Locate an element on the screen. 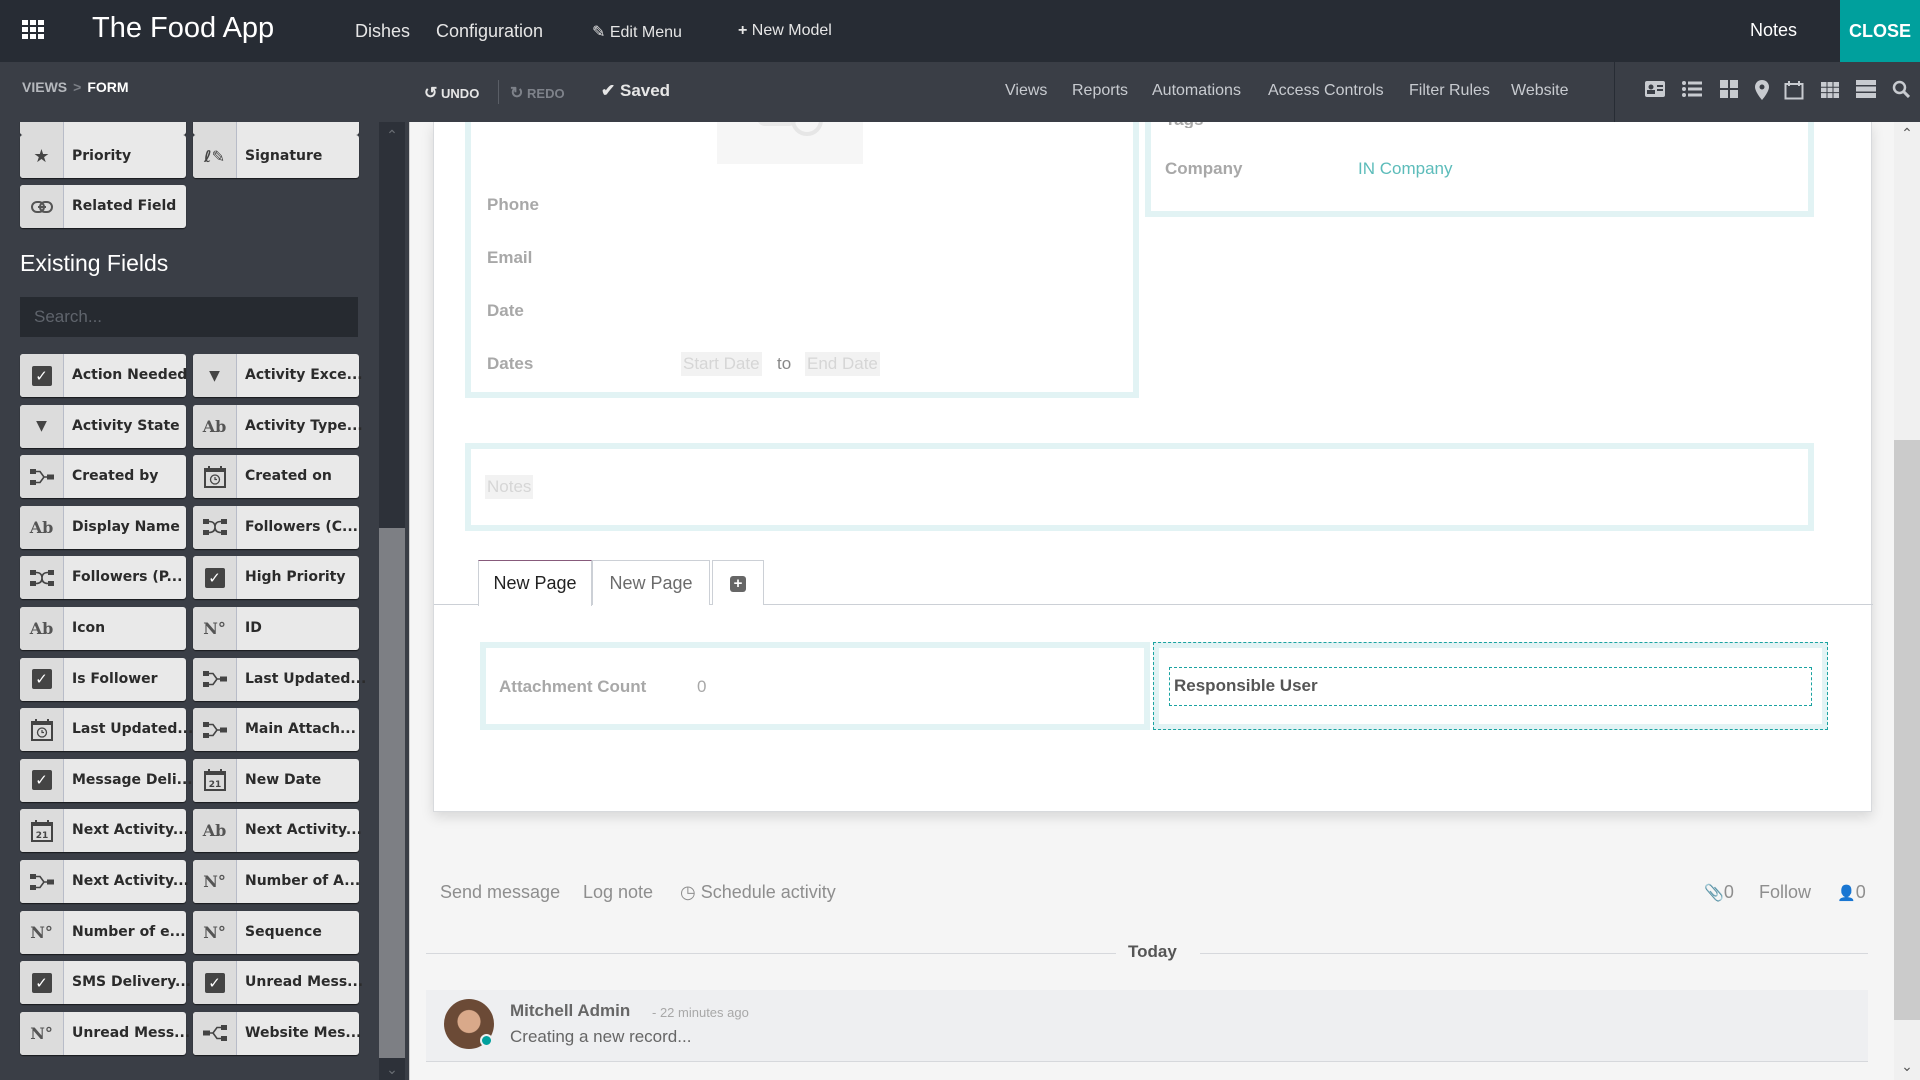 The image size is (1920, 1080). menu-filter-rules: Filter Rules is located at coordinates (1449, 91).